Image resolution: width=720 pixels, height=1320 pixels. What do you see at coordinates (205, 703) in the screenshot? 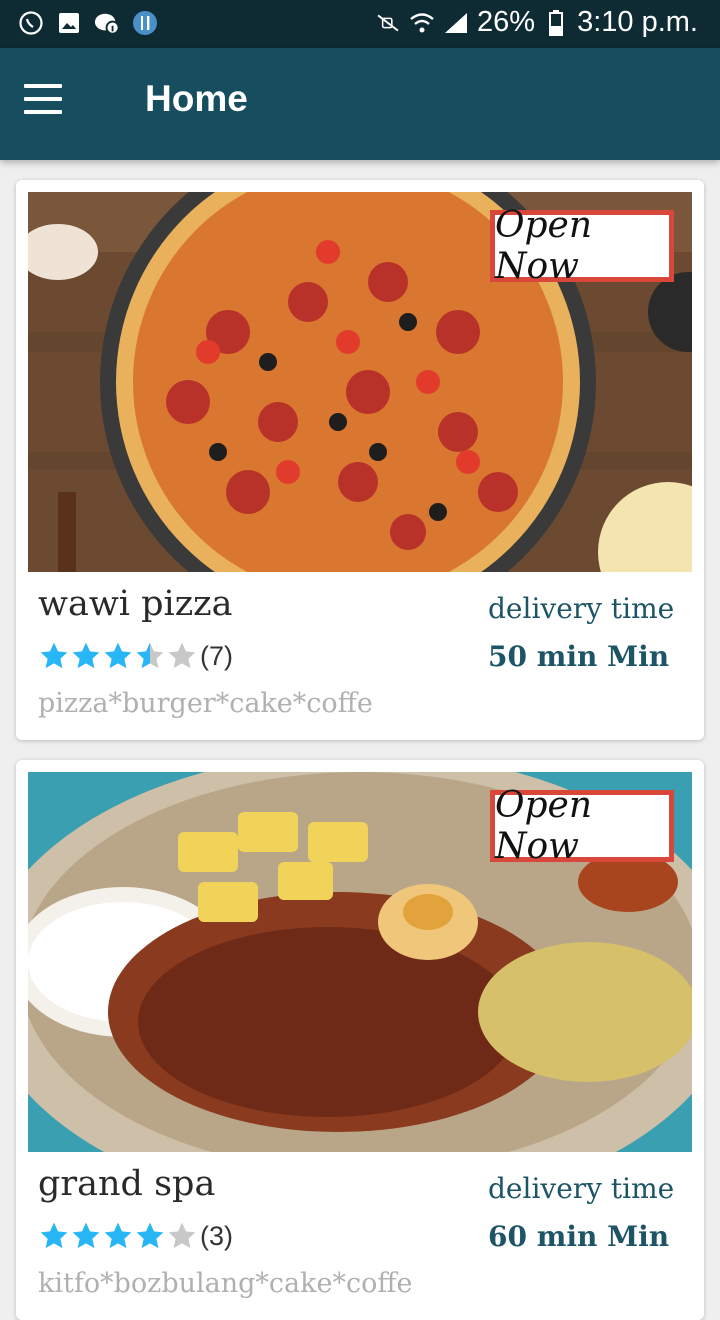
I see `food-tags: pizza*burger*cake*coffe` at bounding box center [205, 703].